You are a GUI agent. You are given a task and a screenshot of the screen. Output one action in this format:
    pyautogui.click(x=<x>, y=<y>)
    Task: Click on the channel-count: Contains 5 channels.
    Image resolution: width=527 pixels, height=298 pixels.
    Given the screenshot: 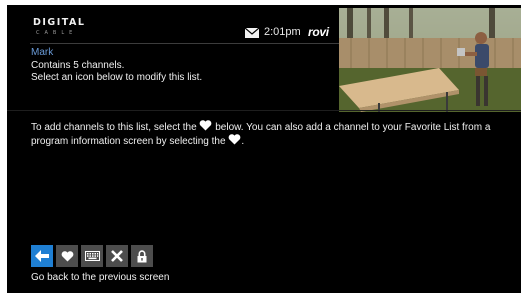 What is the action you would take?
    pyautogui.click(x=78, y=65)
    